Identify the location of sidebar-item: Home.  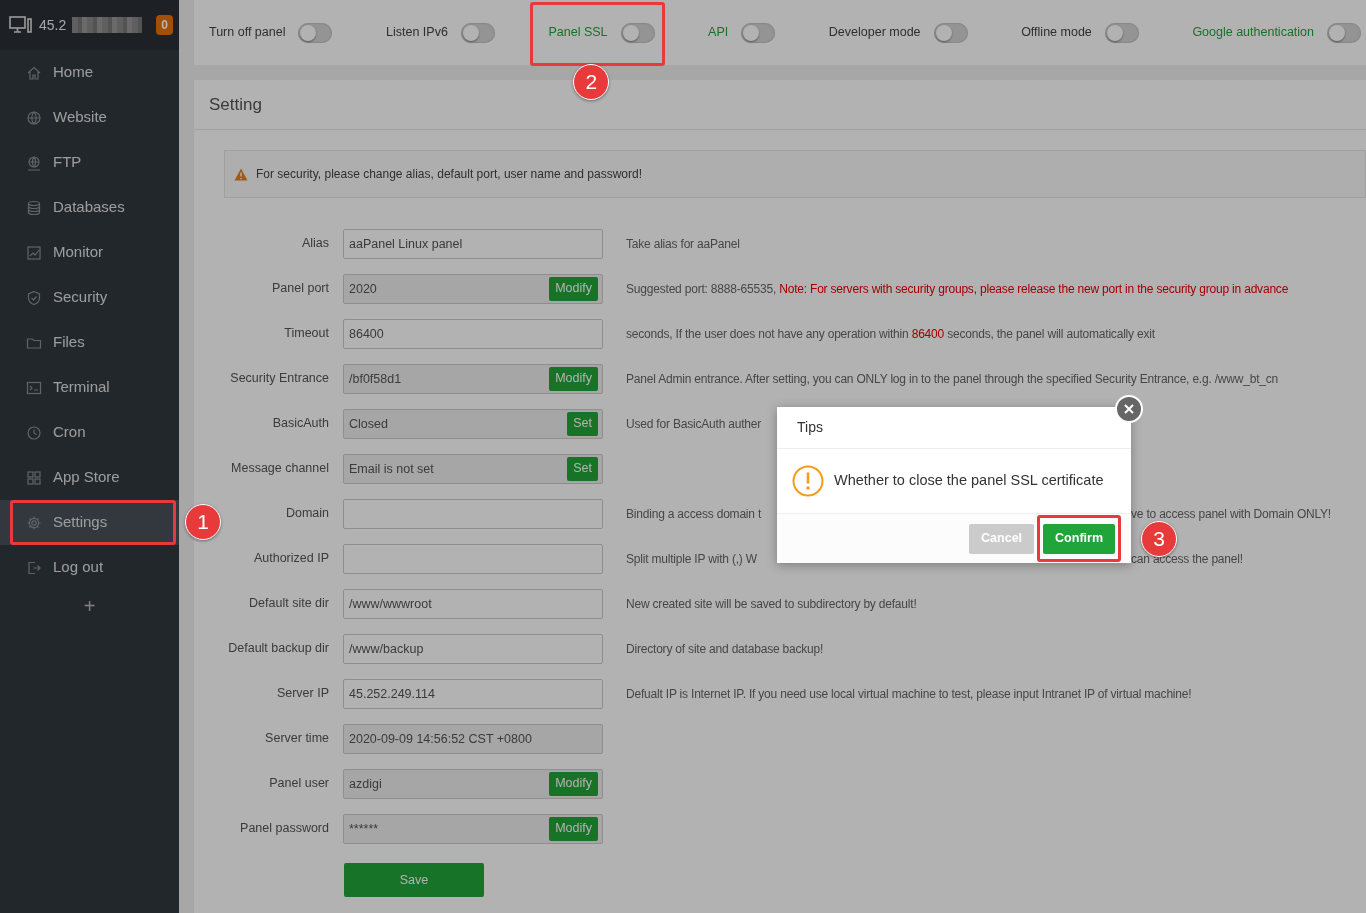
(89, 72).